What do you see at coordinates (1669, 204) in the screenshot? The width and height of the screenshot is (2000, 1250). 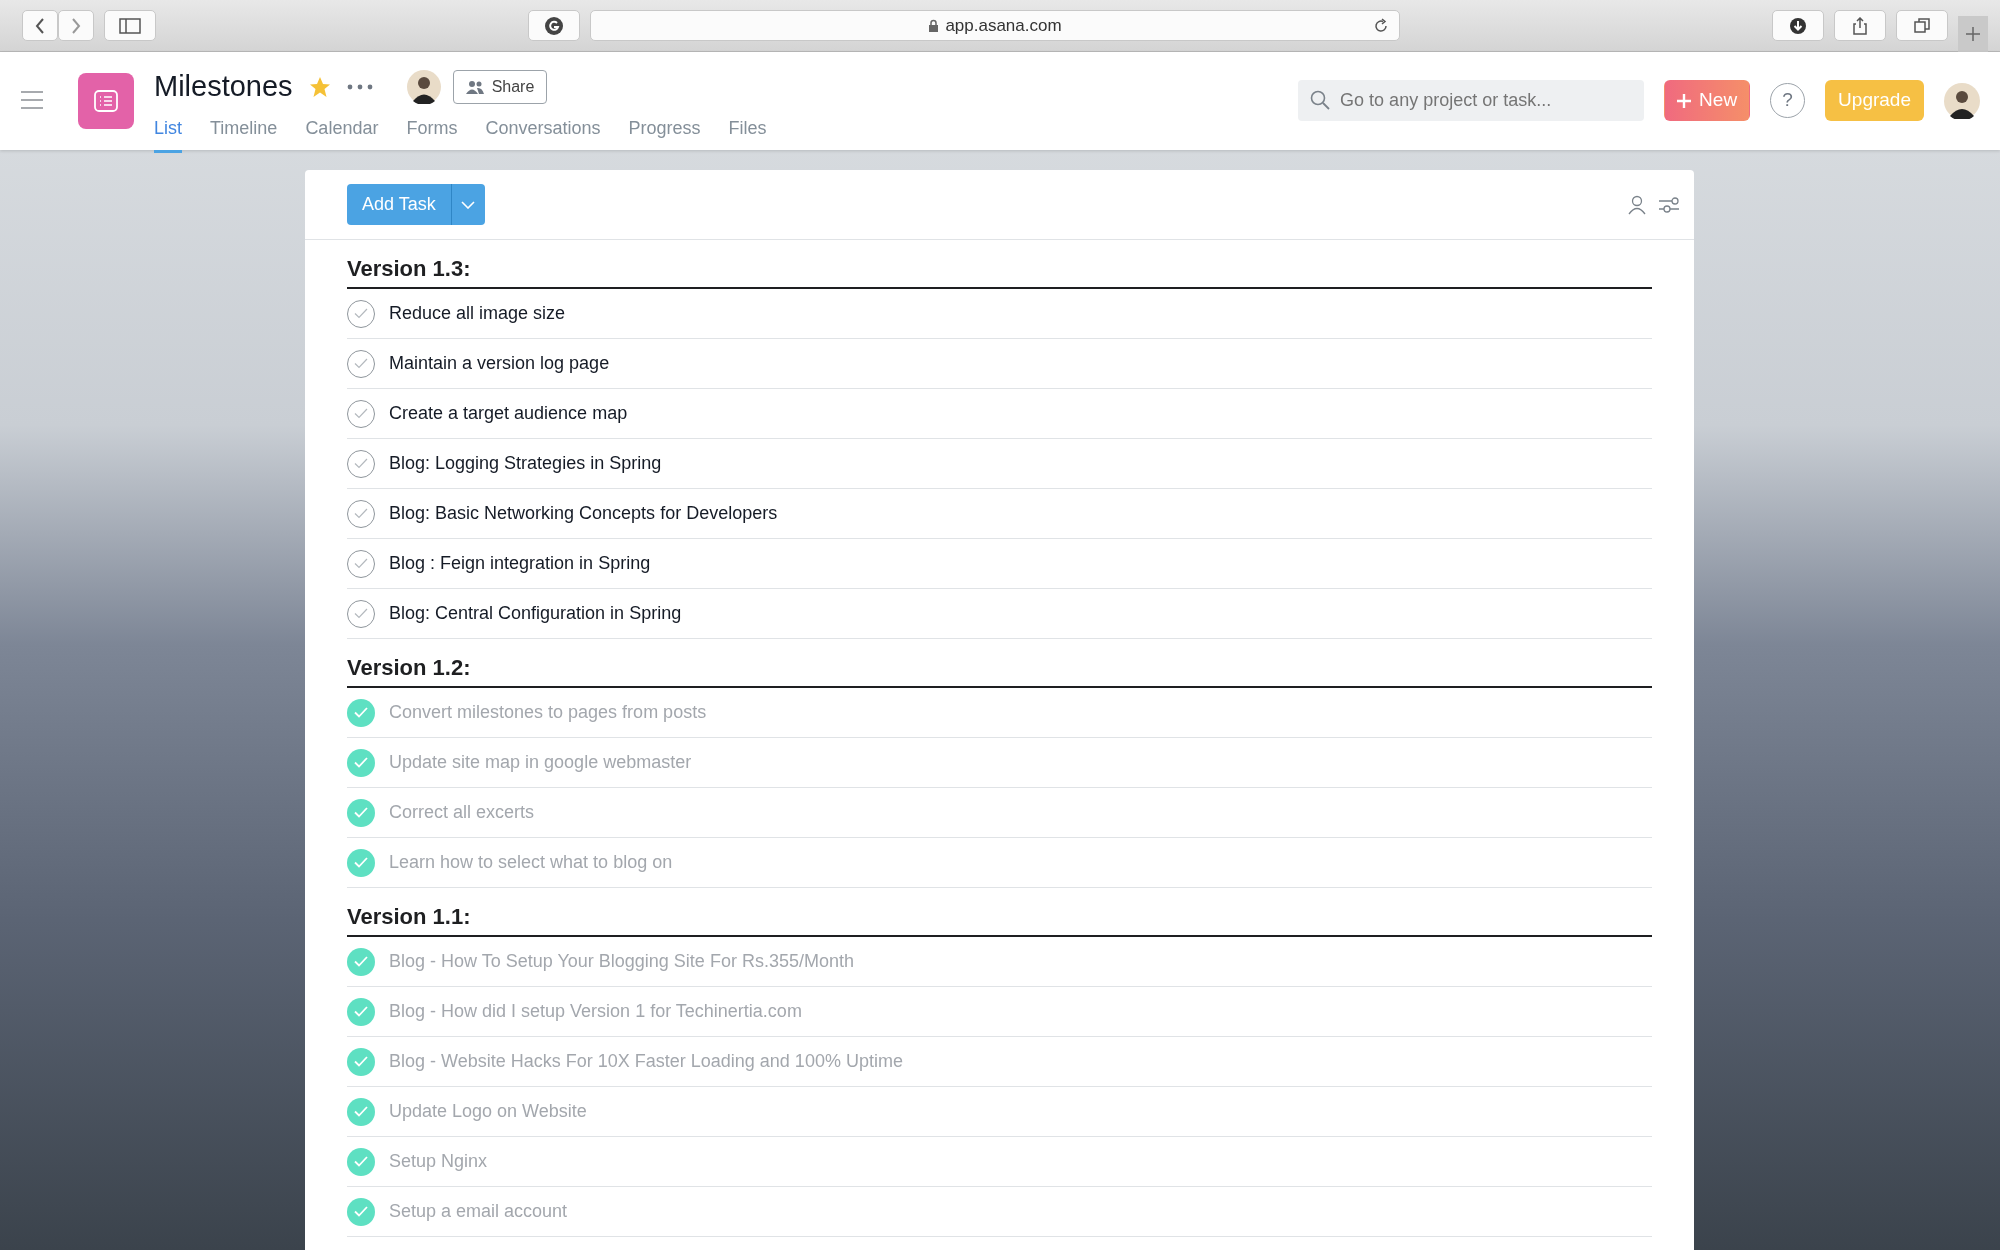 I see `filter-icon` at bounding box center [1669, 204].